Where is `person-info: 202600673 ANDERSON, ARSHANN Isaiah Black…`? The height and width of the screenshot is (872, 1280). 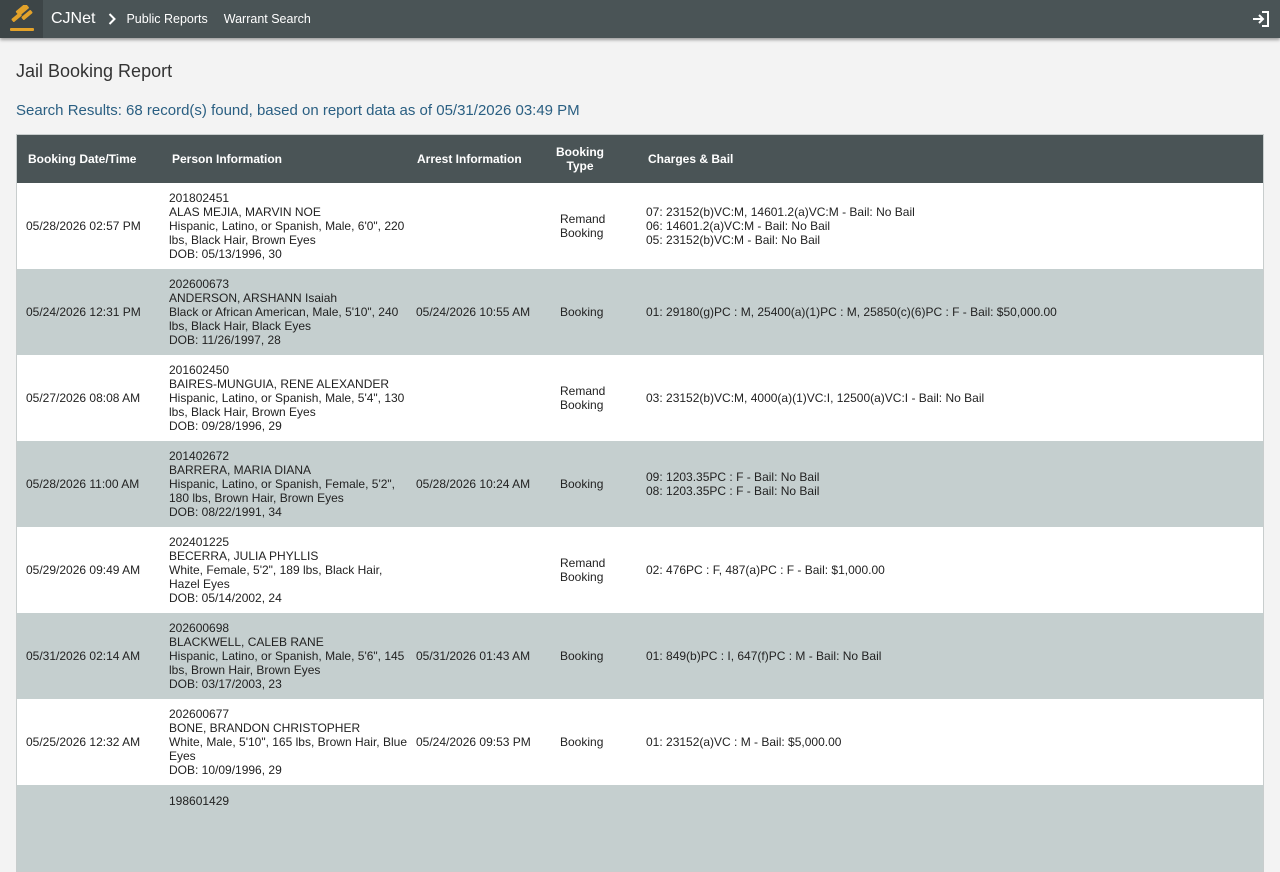 person-info: 202600673 ANDERSON, ARSHANN Isaiah Black… is located at coordinates (284, 312).